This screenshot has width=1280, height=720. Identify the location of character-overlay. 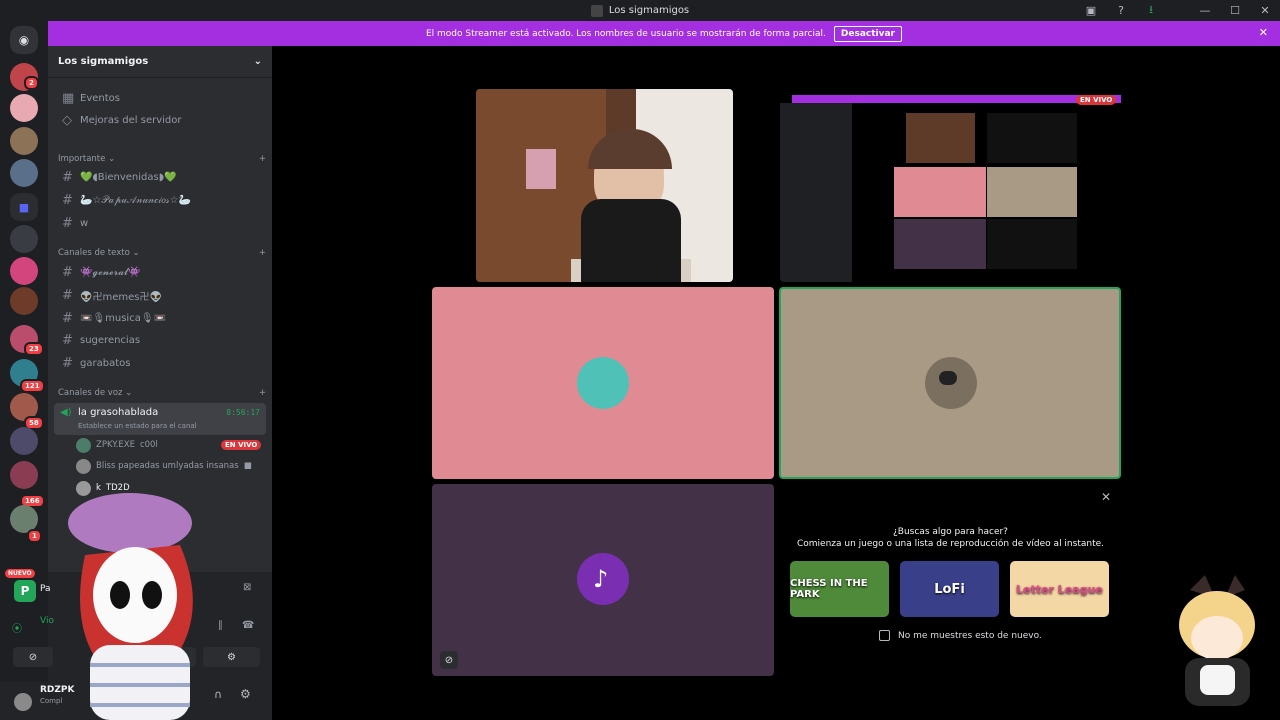
(130, 606).